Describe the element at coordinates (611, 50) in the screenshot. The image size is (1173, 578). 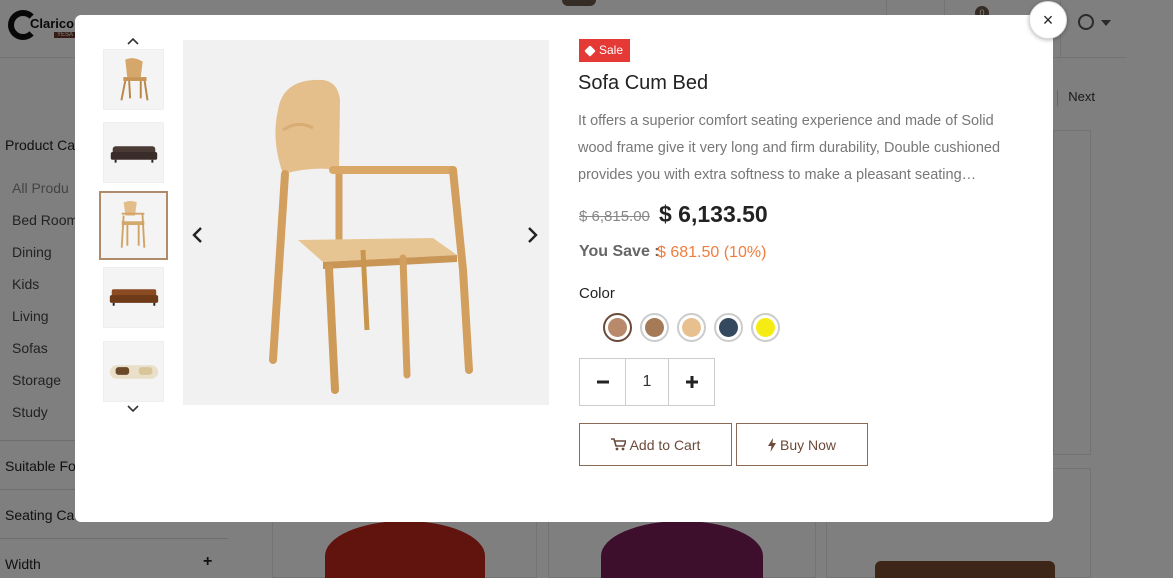
I see `sale-badge-label: Sale` at that location.